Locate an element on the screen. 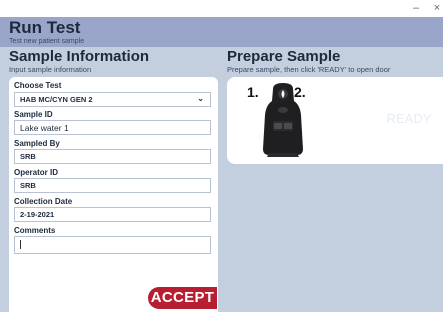  page-title: Run Test is located at coordinates (45, 27).